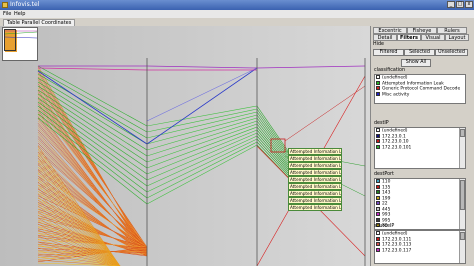 The width and height of the screenshot is (474, 266). I want to click on classification-label: classification, so click(390, 70).